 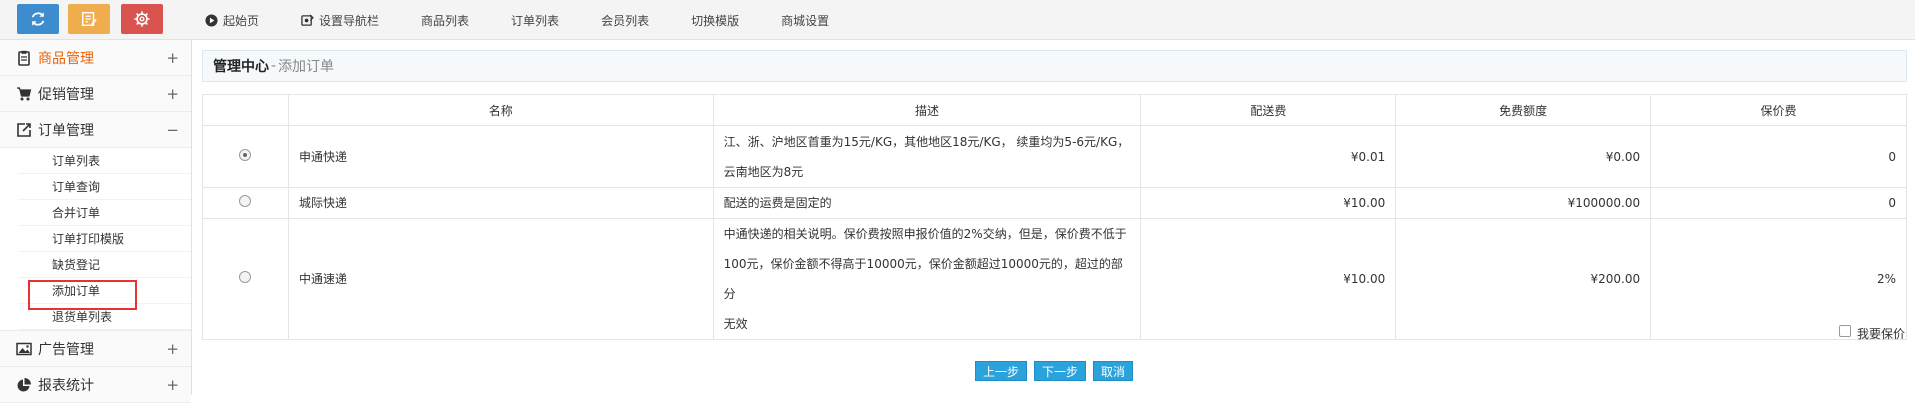 I want to click on col-insurance-fee: 保价费, so click(x=1778, y=110).